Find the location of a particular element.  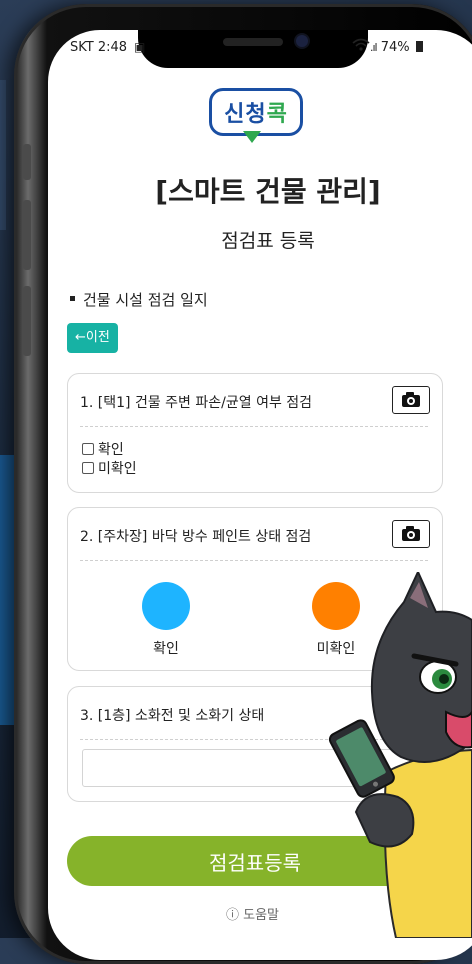

logo-speech-tail is located at coordinates (252, 137).